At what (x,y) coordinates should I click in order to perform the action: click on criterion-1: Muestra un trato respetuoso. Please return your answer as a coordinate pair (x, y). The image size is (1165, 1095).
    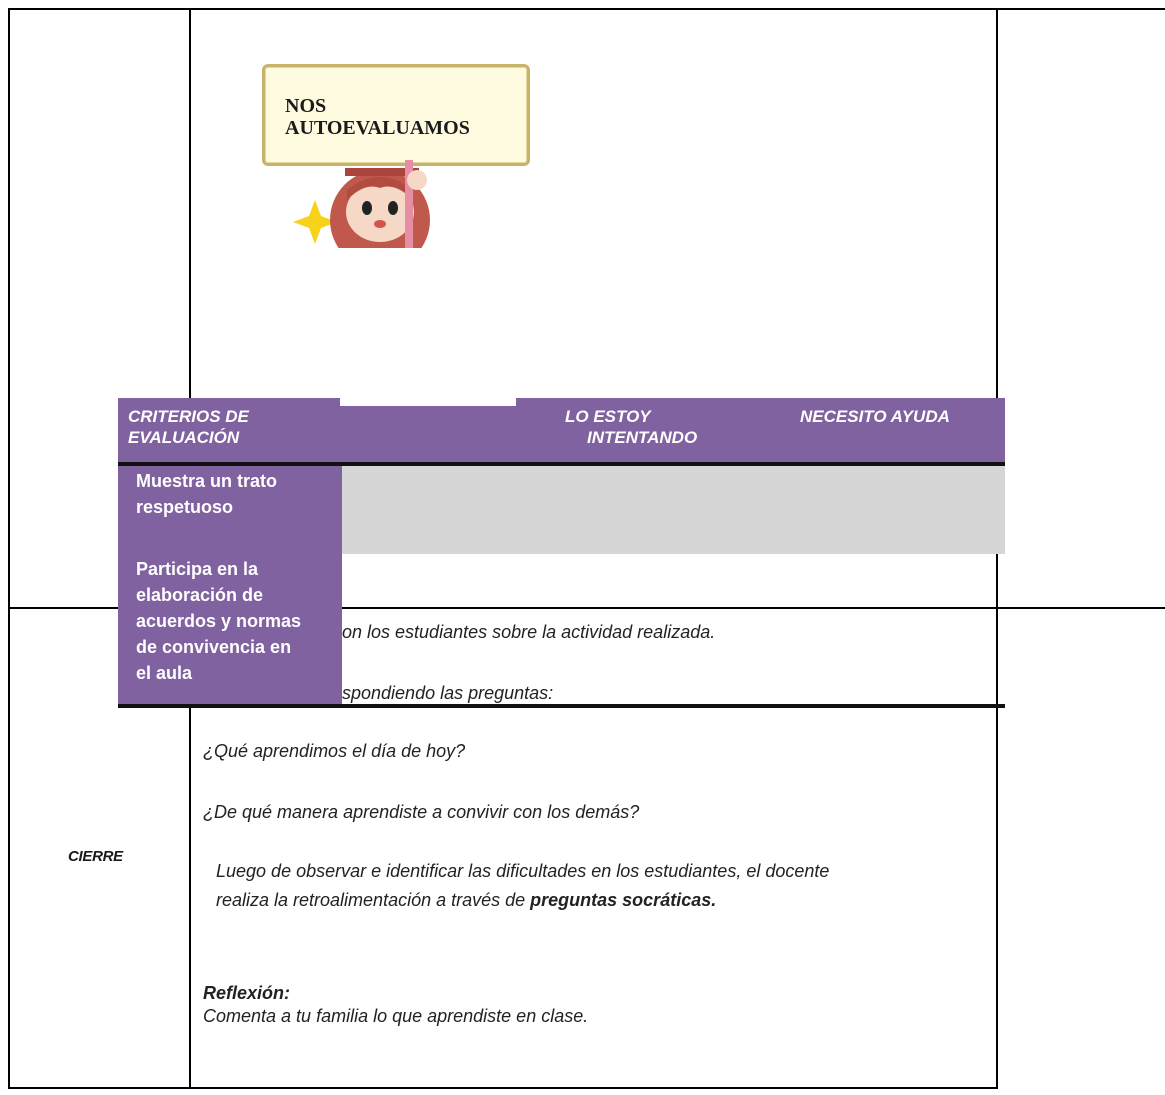
    Looking at the image, I should click on (206, 494).